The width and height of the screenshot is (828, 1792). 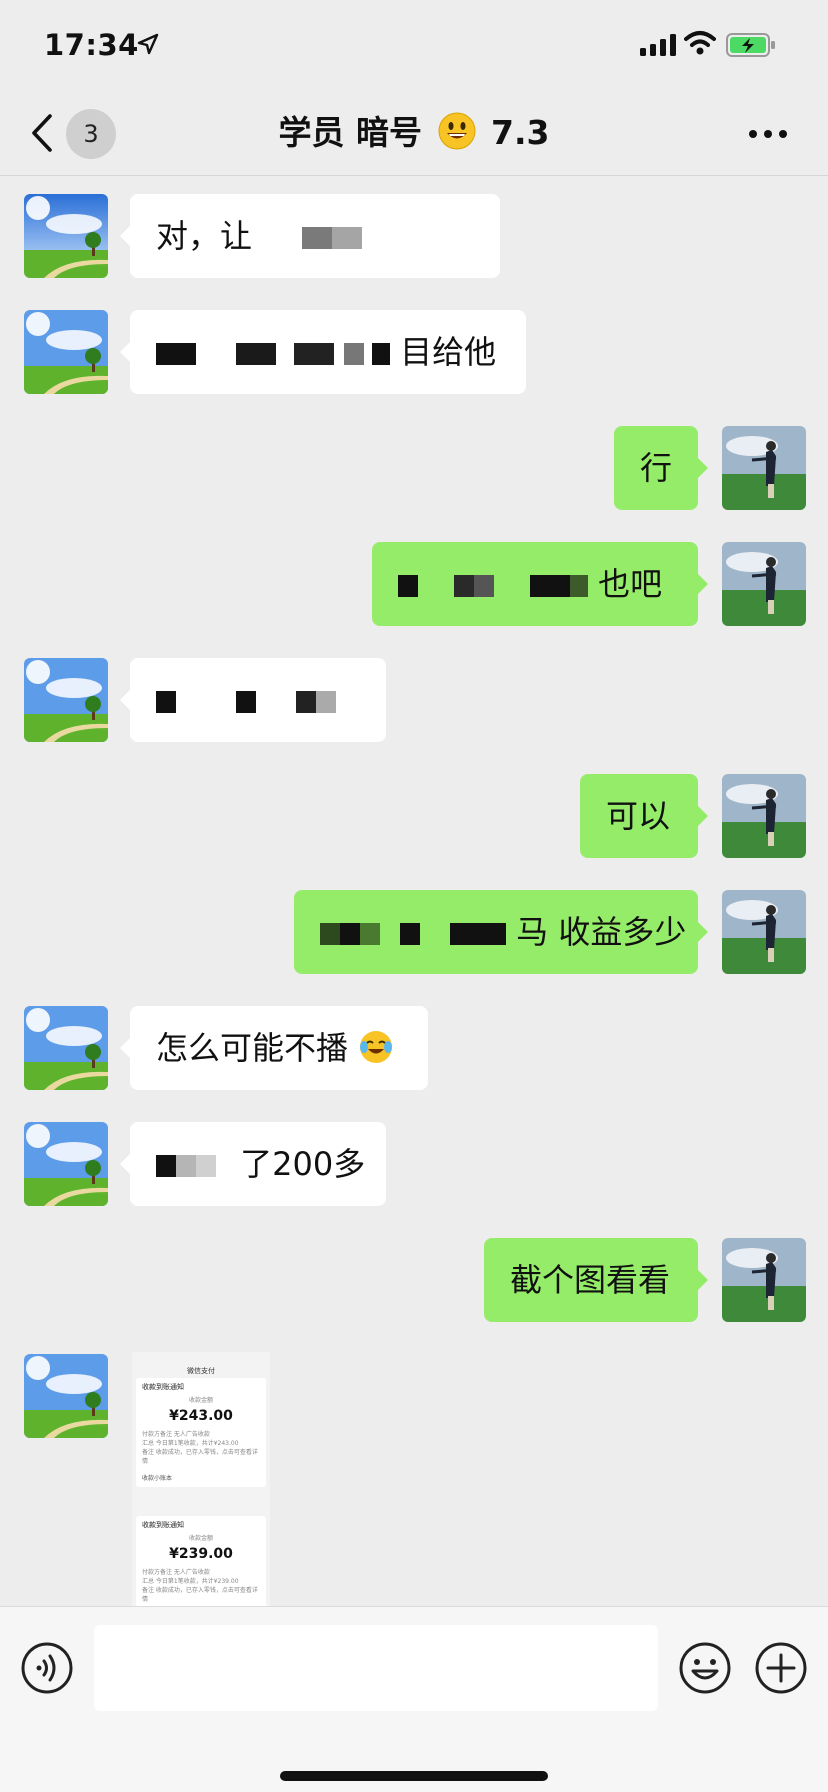 What do you see at coordinates (157, 1478) in the screenshot?
I see `card-link: 收款小账本` at bounding box center [157, 1478].